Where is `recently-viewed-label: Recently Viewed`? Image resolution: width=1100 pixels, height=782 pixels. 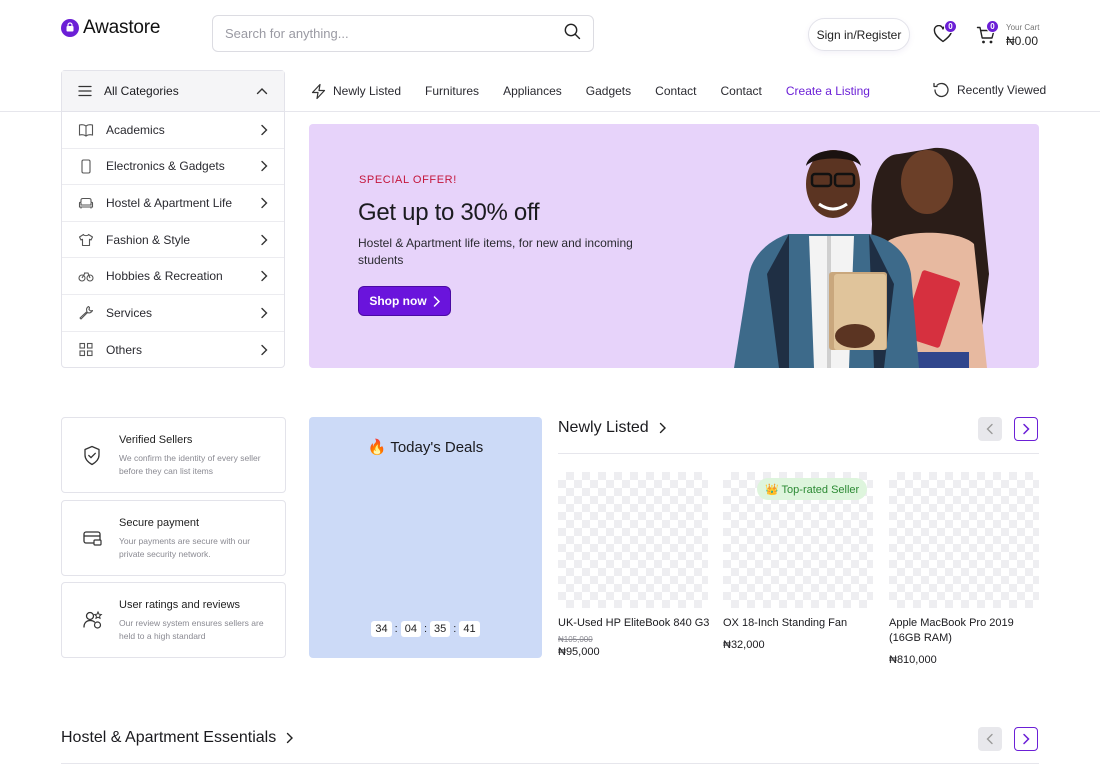
recently-viewed-label: Recently Viewed is located at coordinates (1002, 90).